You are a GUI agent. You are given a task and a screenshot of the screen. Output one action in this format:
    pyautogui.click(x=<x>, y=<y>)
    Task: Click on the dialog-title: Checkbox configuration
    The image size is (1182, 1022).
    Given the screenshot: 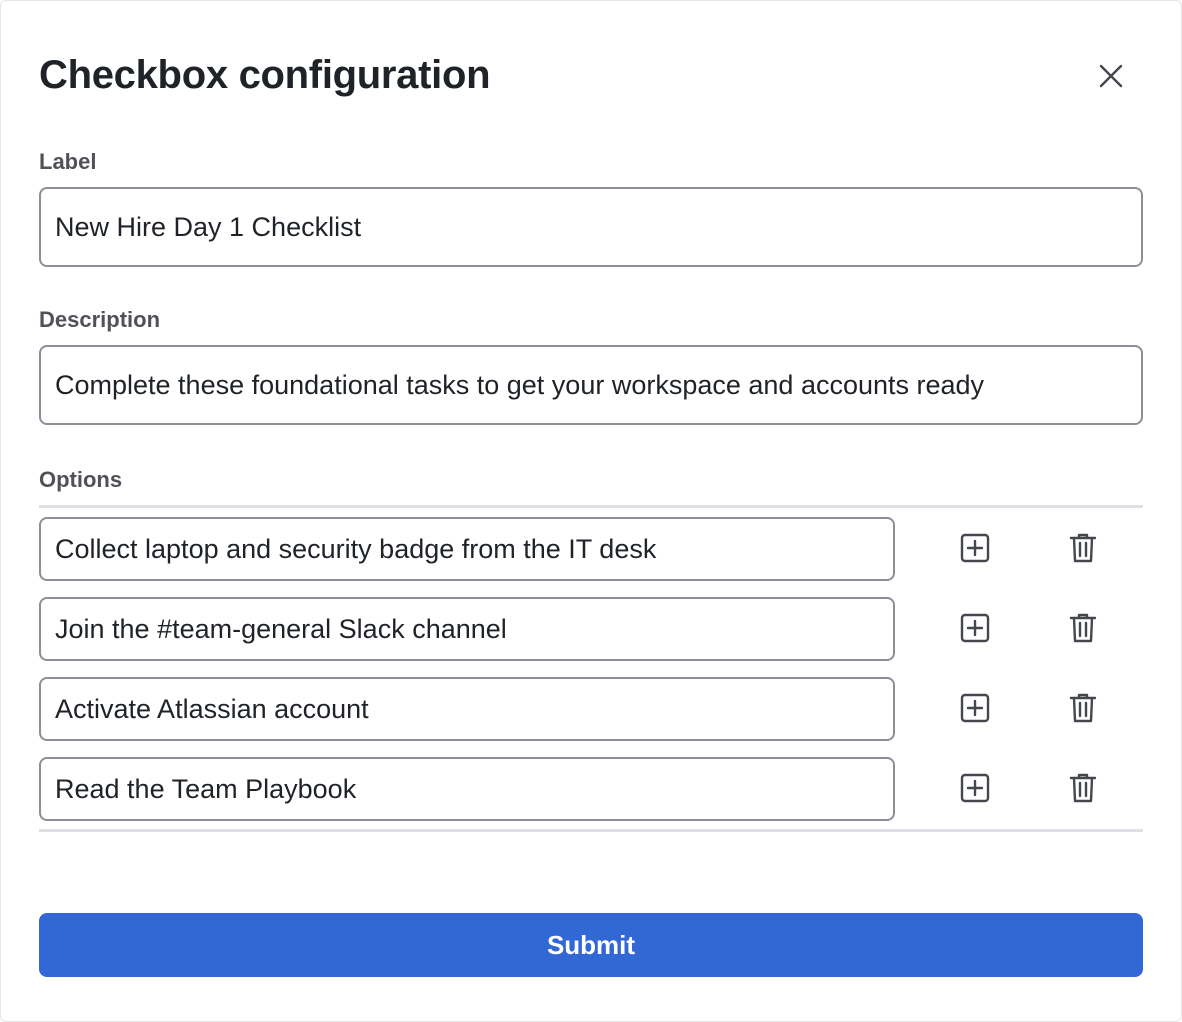 What is the action you would take?
    pyautogui.click(x=265, y=75)
    